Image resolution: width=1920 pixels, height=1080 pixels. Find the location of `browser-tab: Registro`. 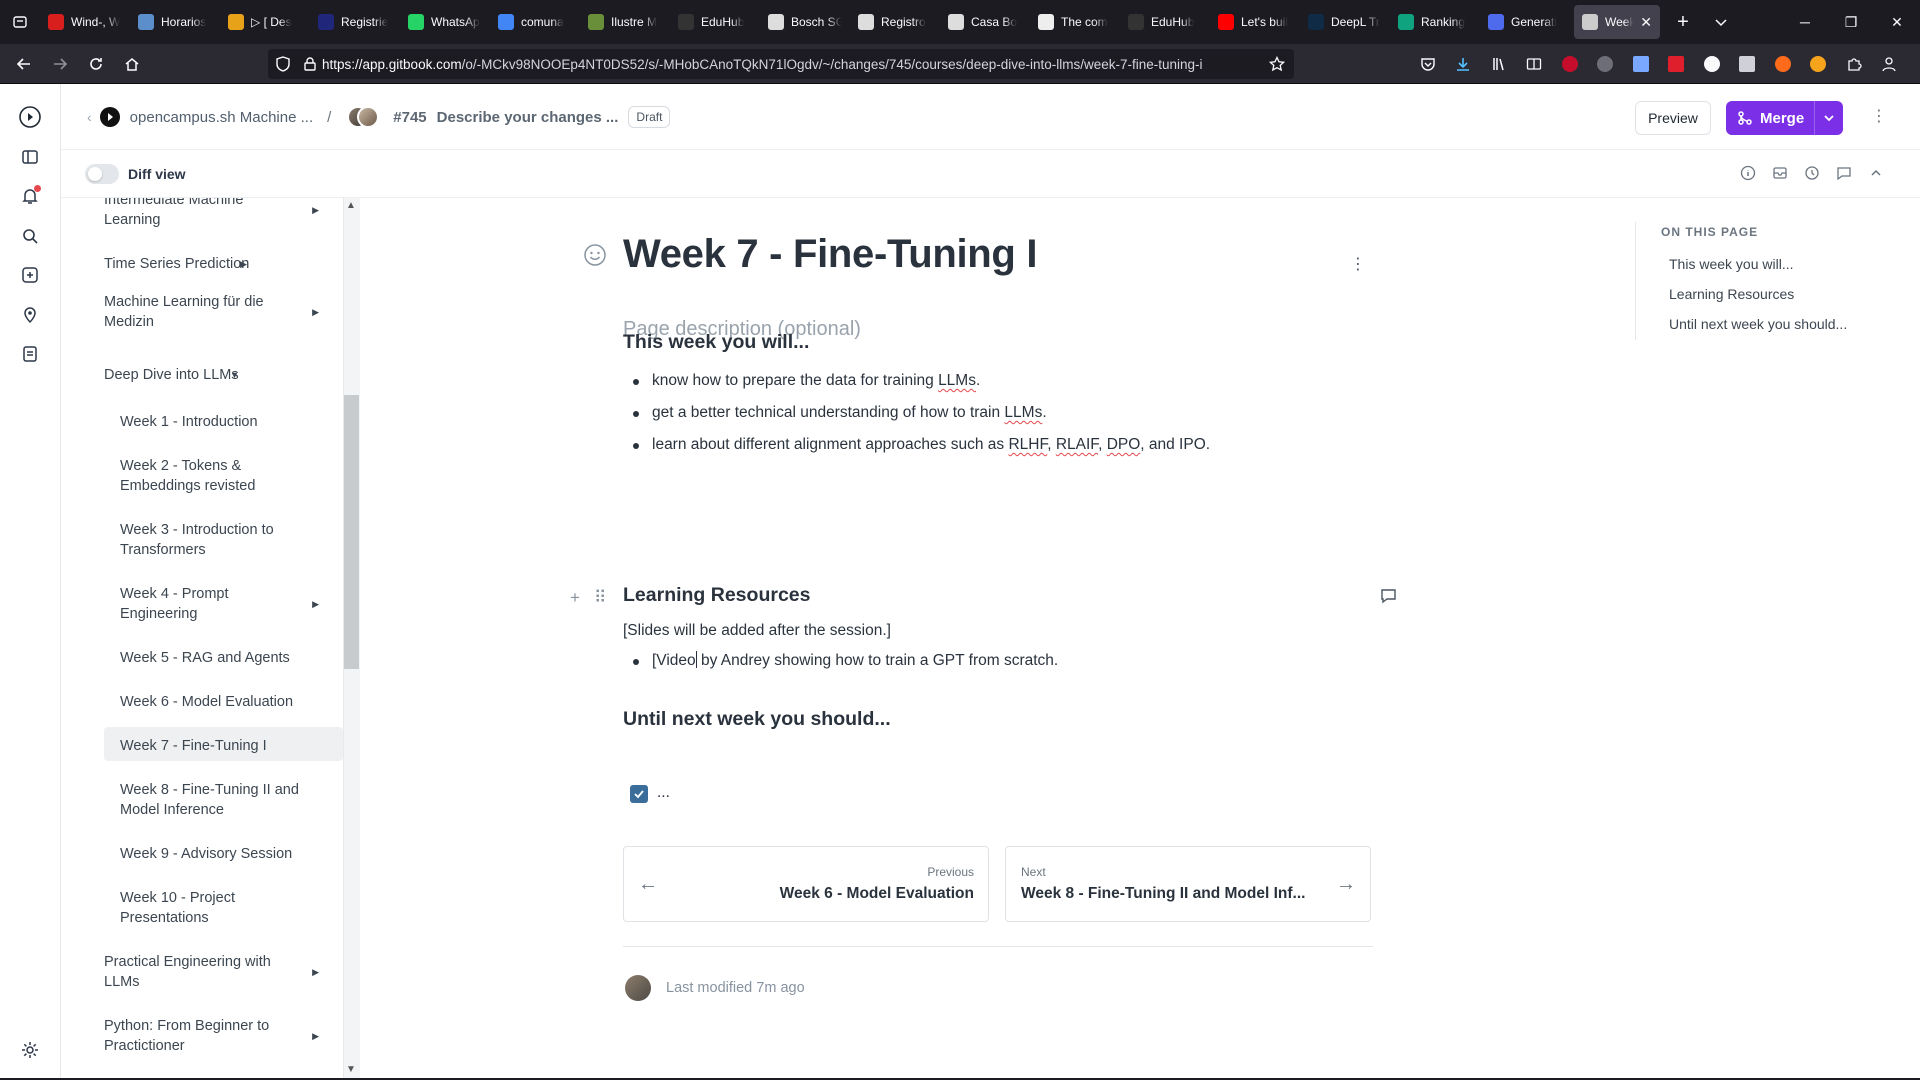

browser-tab: Registro is located at coordinates (895, 22).